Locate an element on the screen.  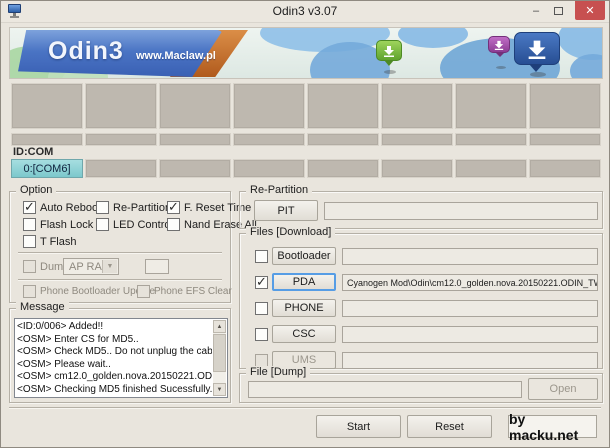
status-slot-row is located at coordinates (306, 139).